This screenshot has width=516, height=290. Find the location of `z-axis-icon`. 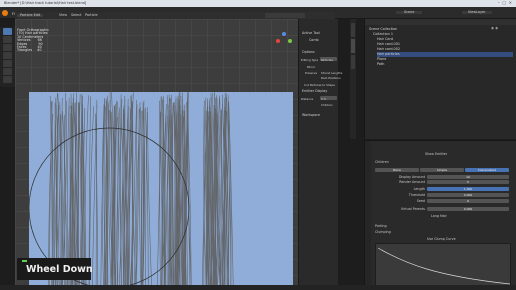

z-axis-icon is located at coordinates (284, 34).